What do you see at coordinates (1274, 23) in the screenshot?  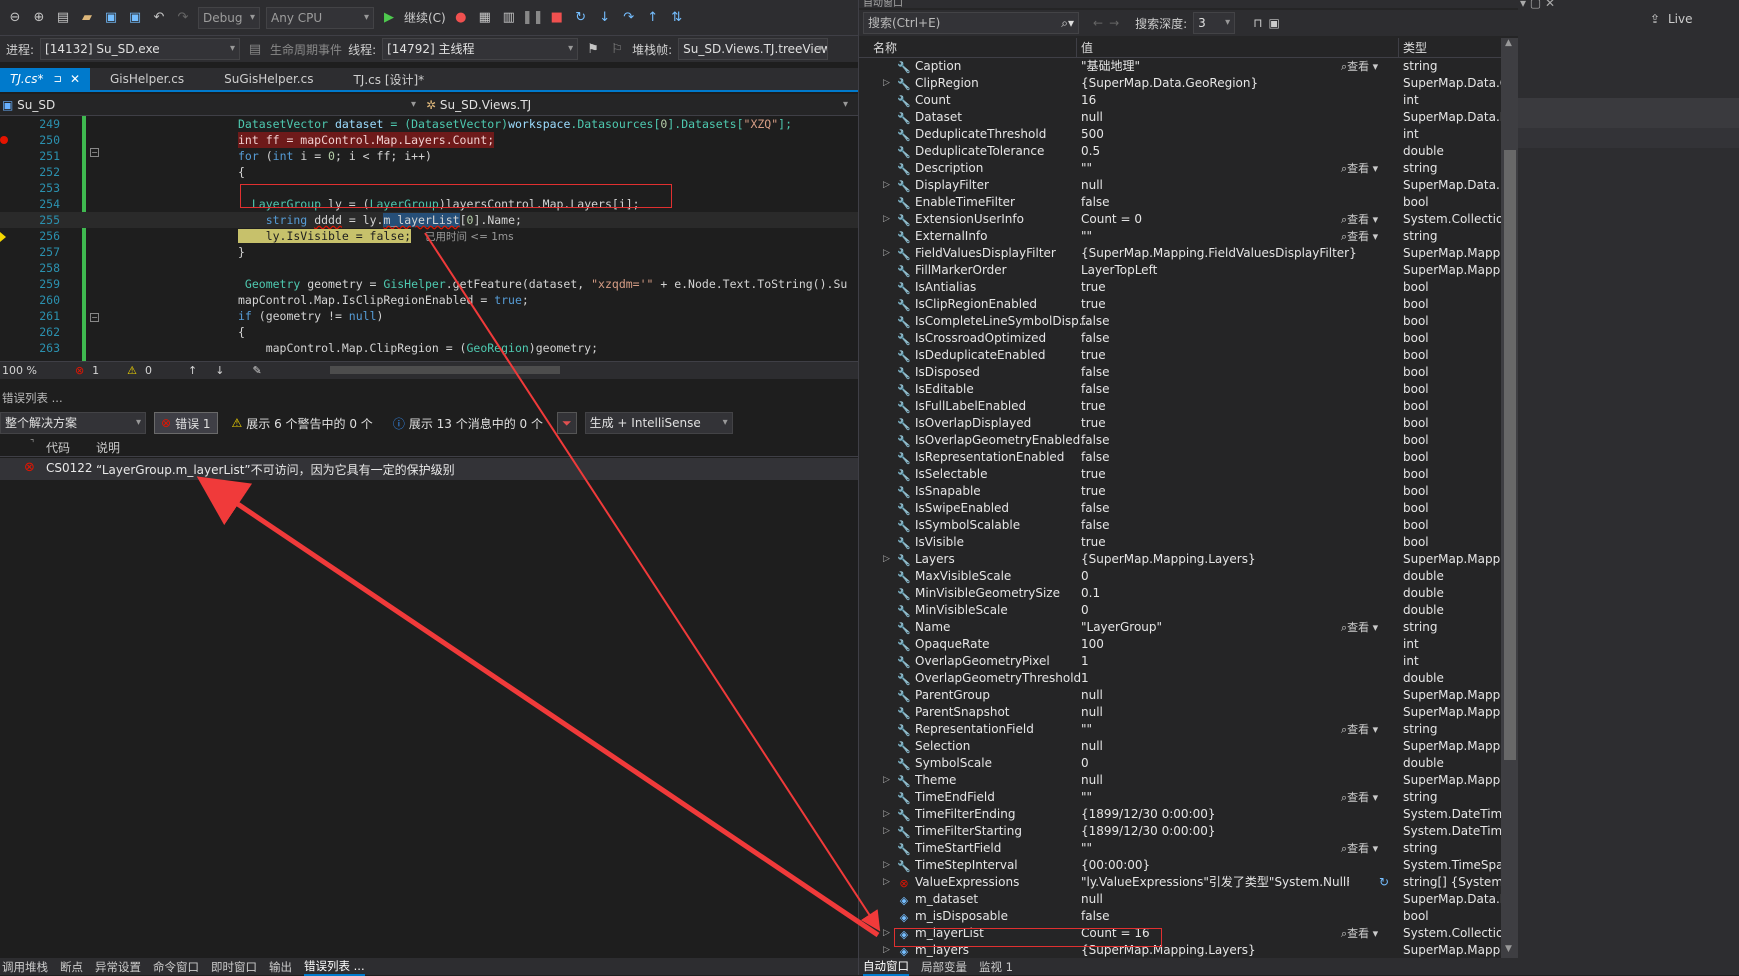 I see `hex-display-icon: ▣` at bounding box center [1274, 23].